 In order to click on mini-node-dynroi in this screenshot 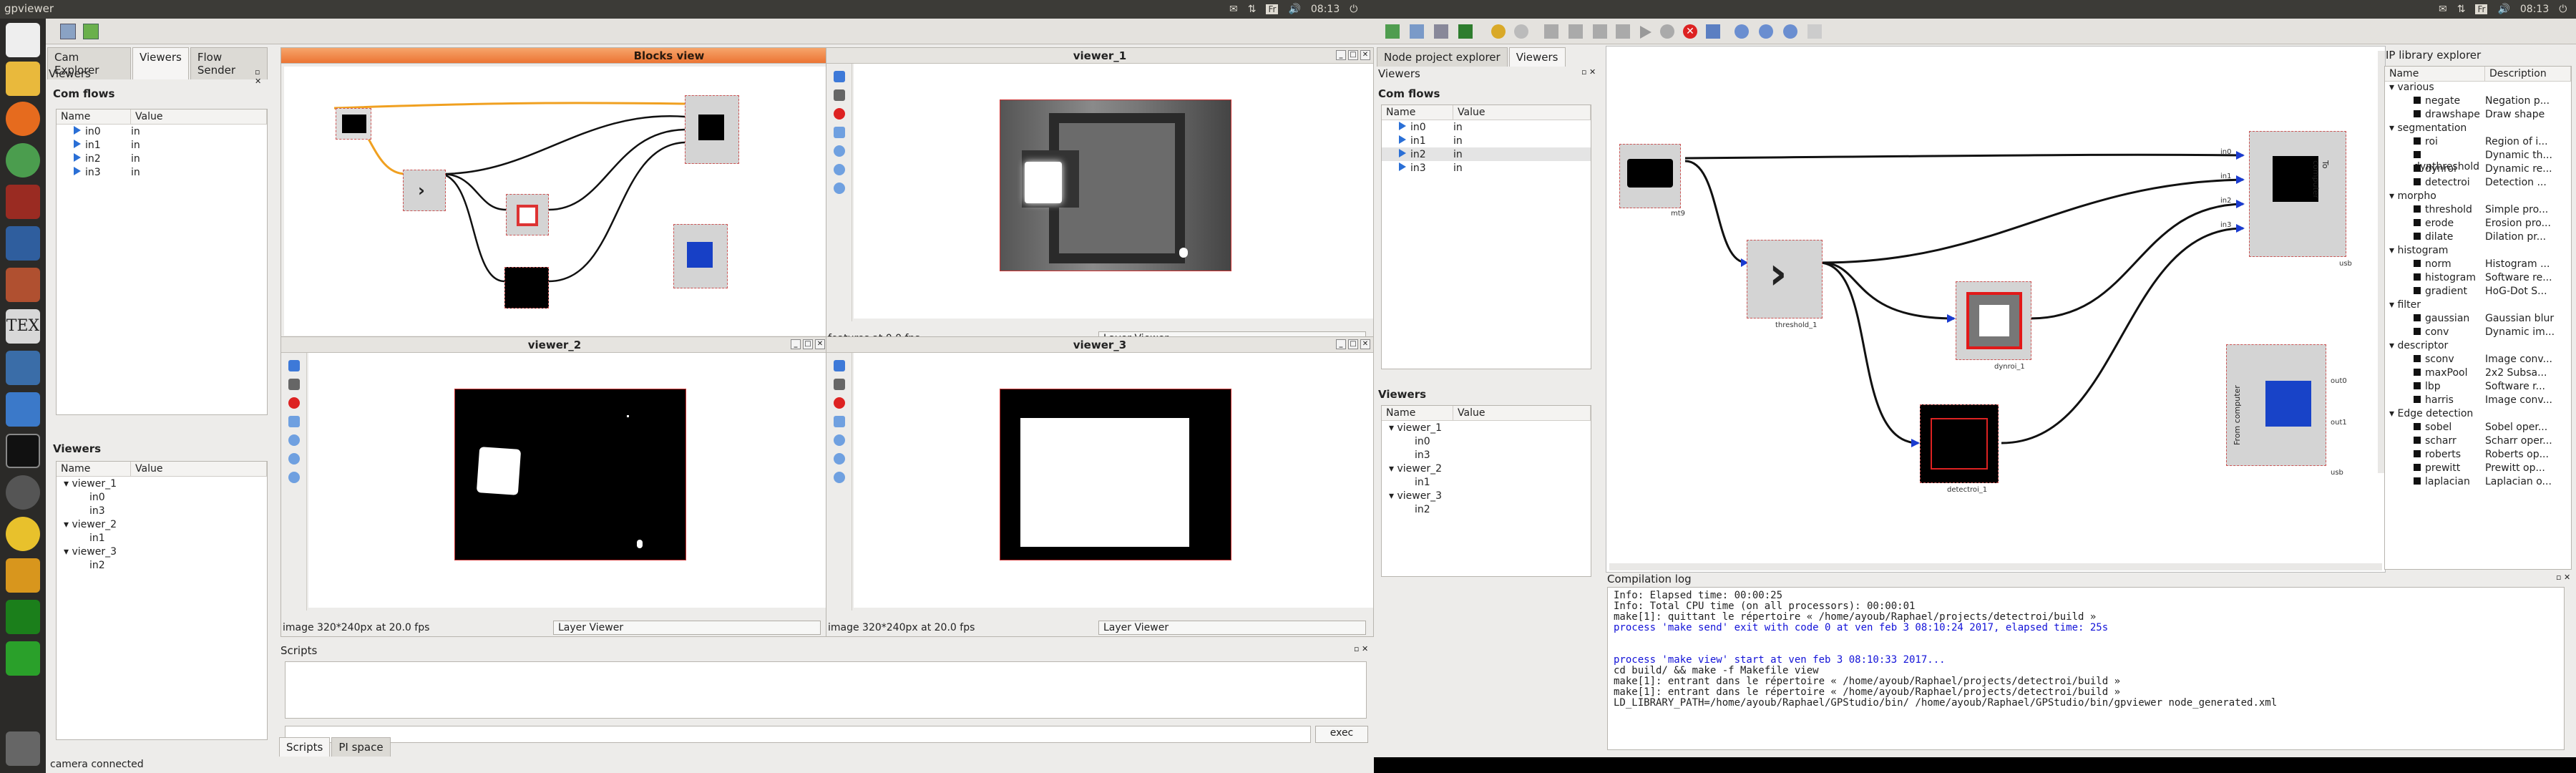, I will do `click(527, 215)`.